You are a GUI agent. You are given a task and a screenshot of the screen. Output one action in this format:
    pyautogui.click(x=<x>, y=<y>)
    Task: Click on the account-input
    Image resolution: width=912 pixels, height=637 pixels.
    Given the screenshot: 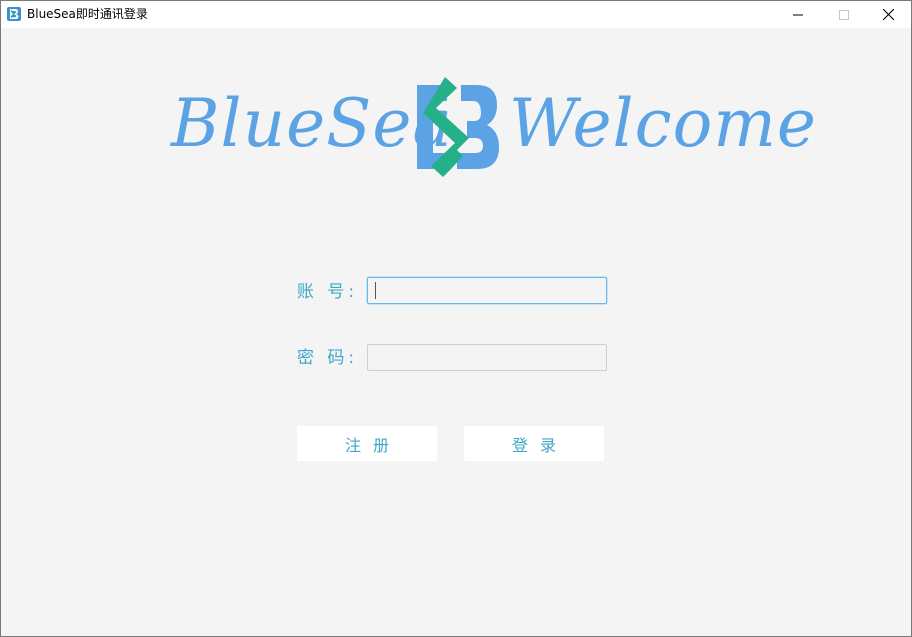 What is the action you would take?
    pyautogui.click(x=487, y=290)
    